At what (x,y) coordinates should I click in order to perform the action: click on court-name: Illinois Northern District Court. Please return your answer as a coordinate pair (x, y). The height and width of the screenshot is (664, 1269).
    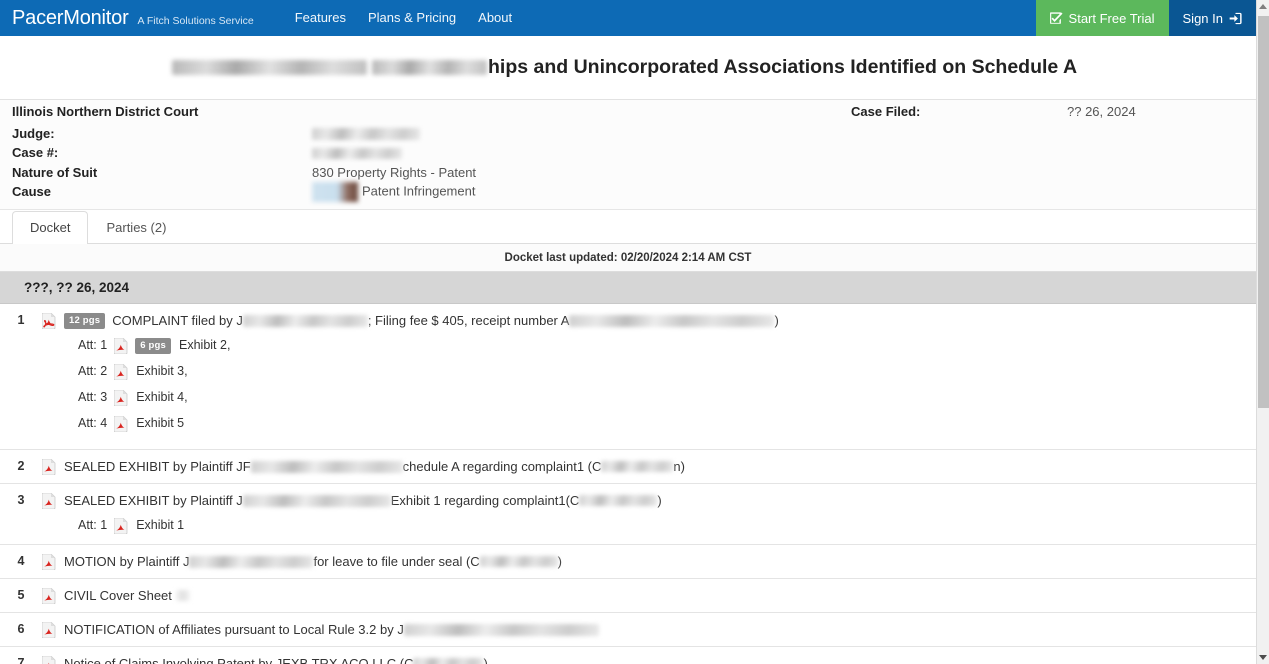
    Looking at the image, I should click on (105, 111).